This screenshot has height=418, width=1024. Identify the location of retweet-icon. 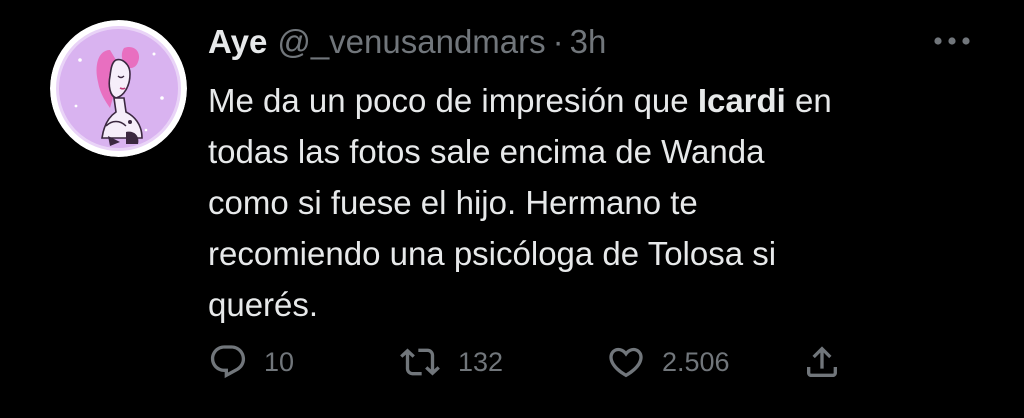
(420, 362).